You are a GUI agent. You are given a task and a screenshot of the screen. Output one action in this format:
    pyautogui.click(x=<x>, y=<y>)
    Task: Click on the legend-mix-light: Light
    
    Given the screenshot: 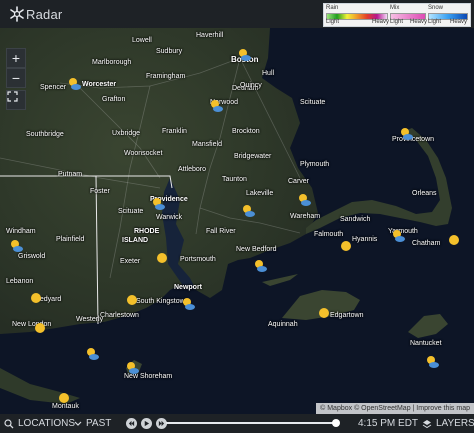 What is the action you would take?
    pyautogui.click(x=397, y=22)
    